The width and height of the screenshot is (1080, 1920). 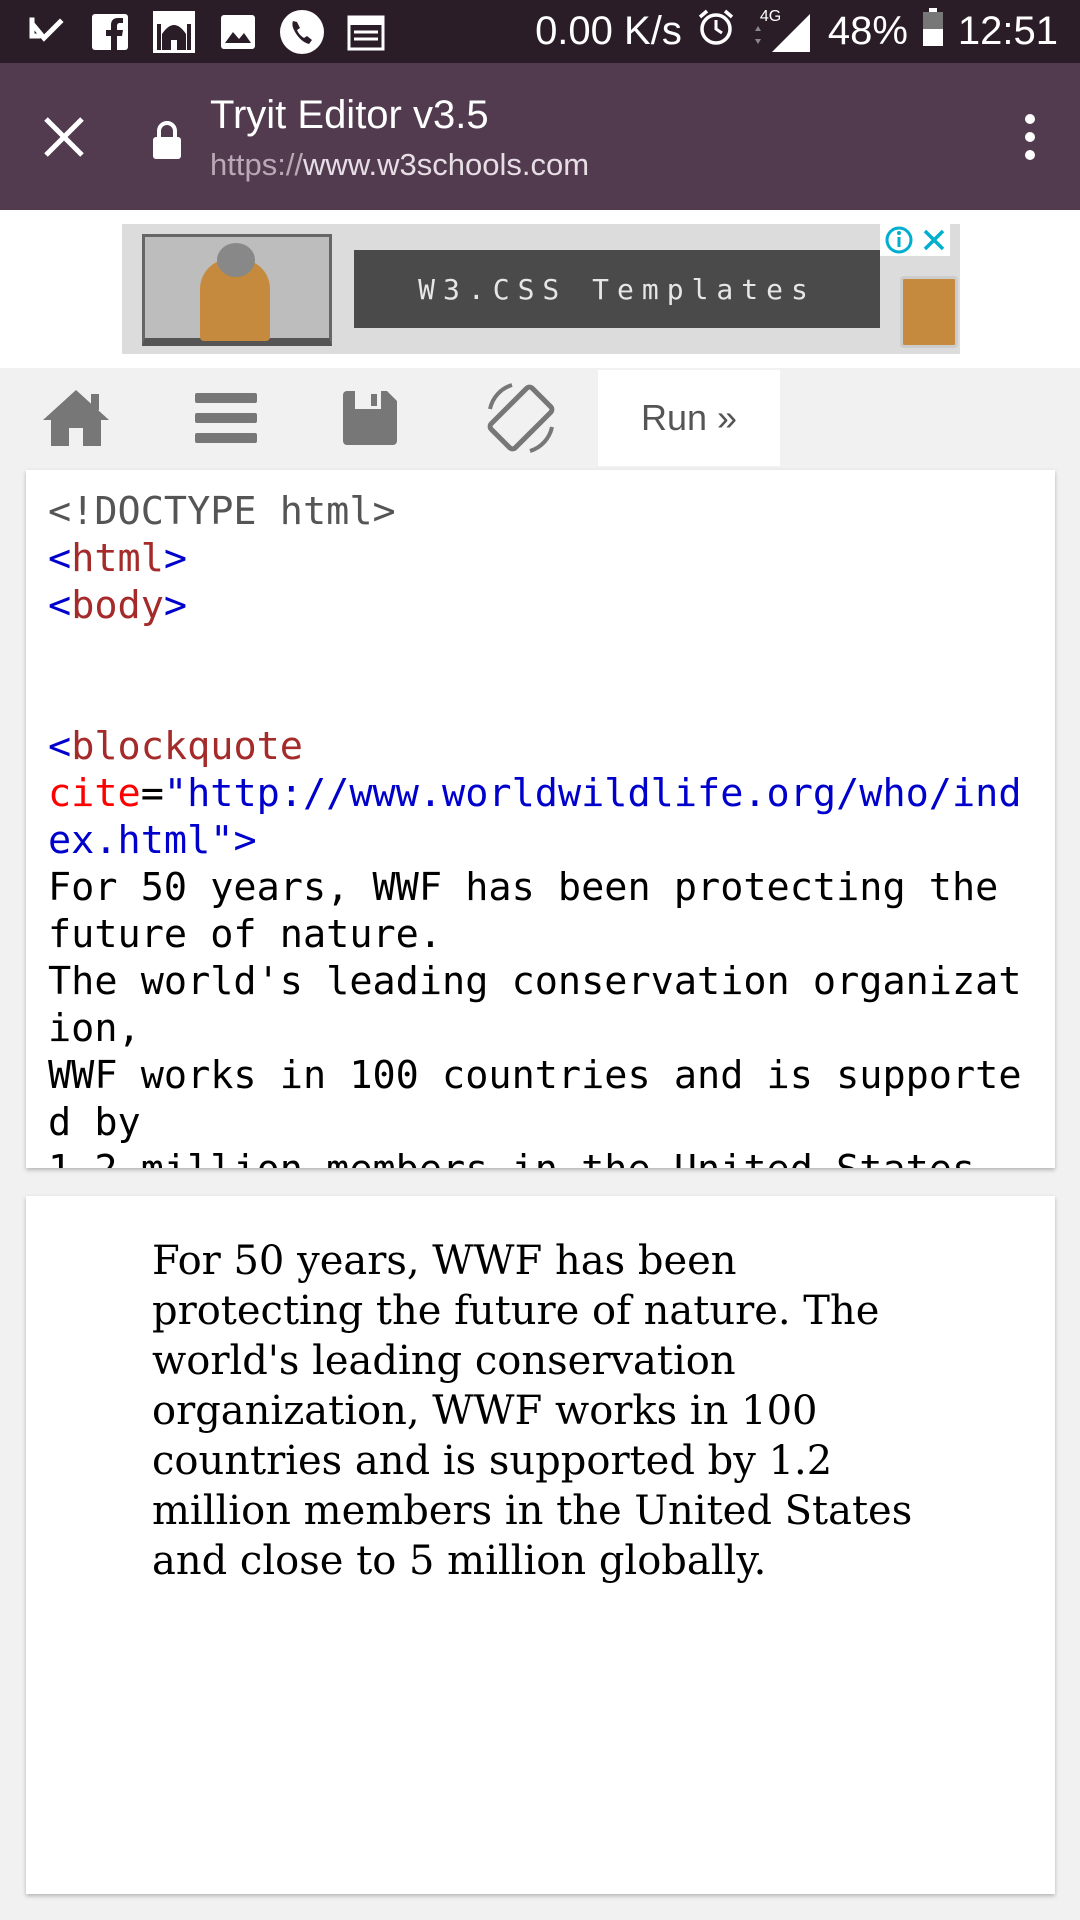 I want to click on page-url: https://www.w3schools.com, so click(x=399, y=165).